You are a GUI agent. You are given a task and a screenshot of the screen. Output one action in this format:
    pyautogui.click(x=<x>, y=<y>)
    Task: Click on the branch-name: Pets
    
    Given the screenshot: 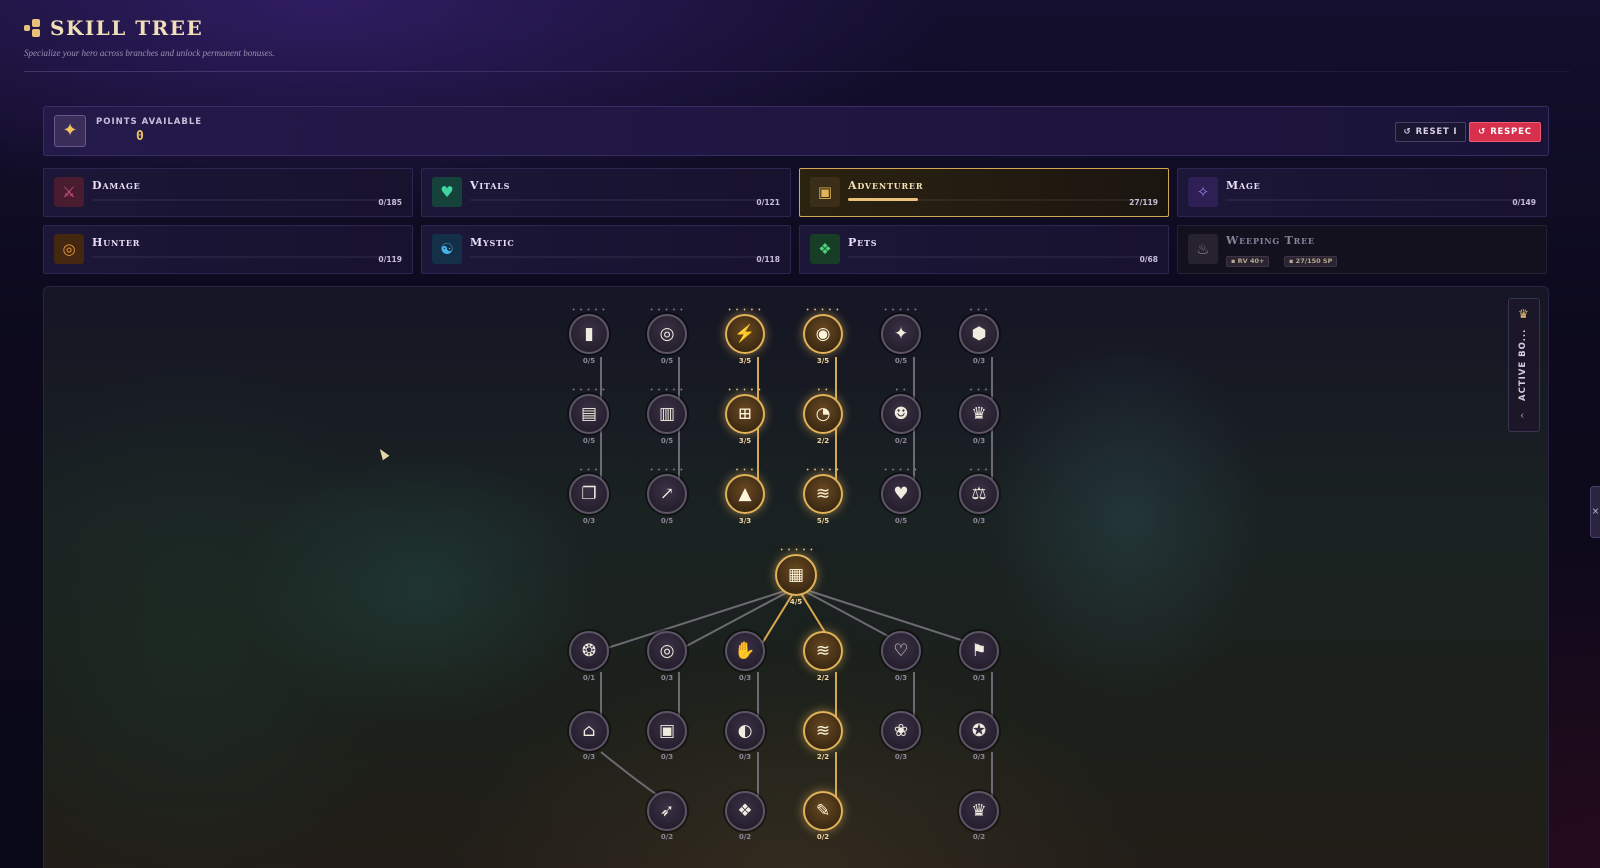 What is the action you would take?
    pyautogui.click(x=863, y=242)
    